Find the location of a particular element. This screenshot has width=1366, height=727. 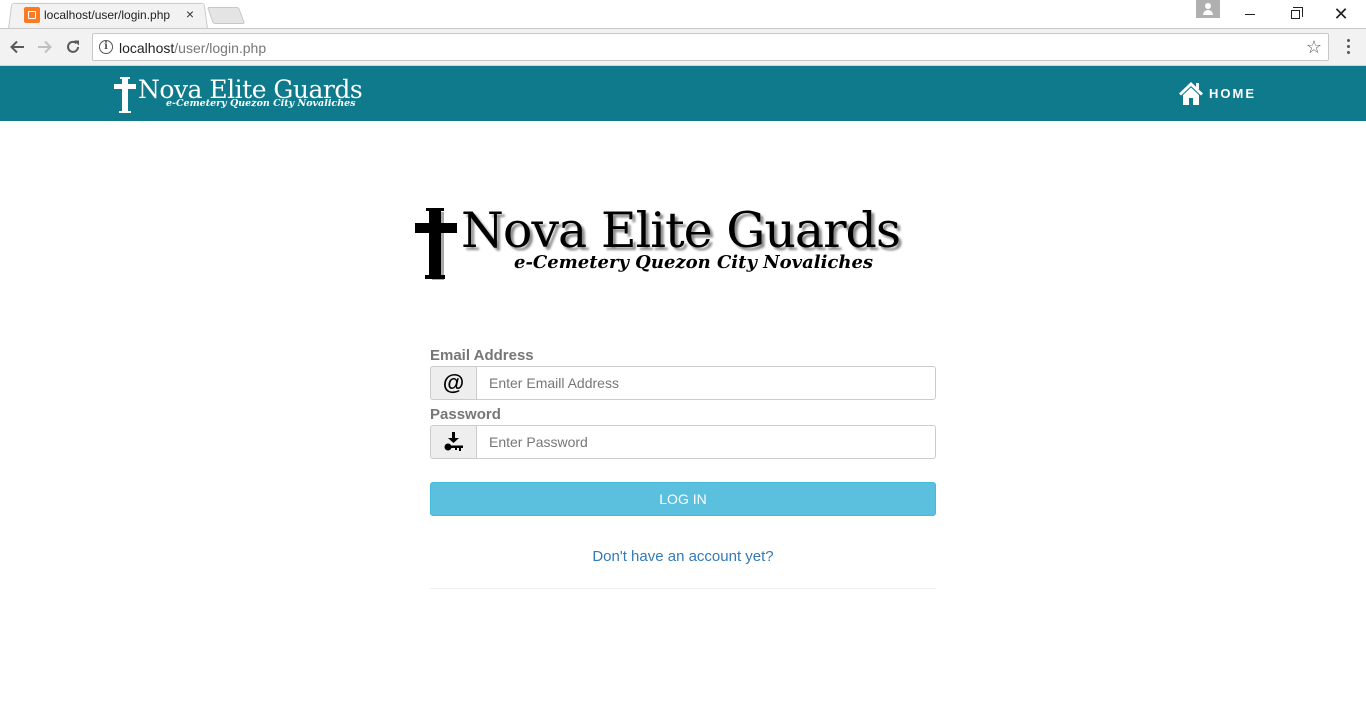

nav-home-link: HOME is located at coordinates (1217, 93).